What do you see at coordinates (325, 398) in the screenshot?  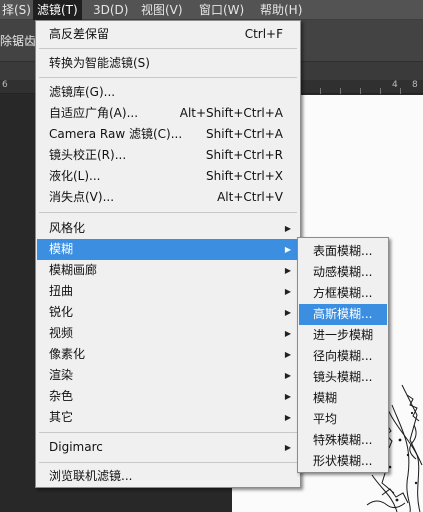 I see `submenu-item-label: 模糊` at bounding box center [325, 398].